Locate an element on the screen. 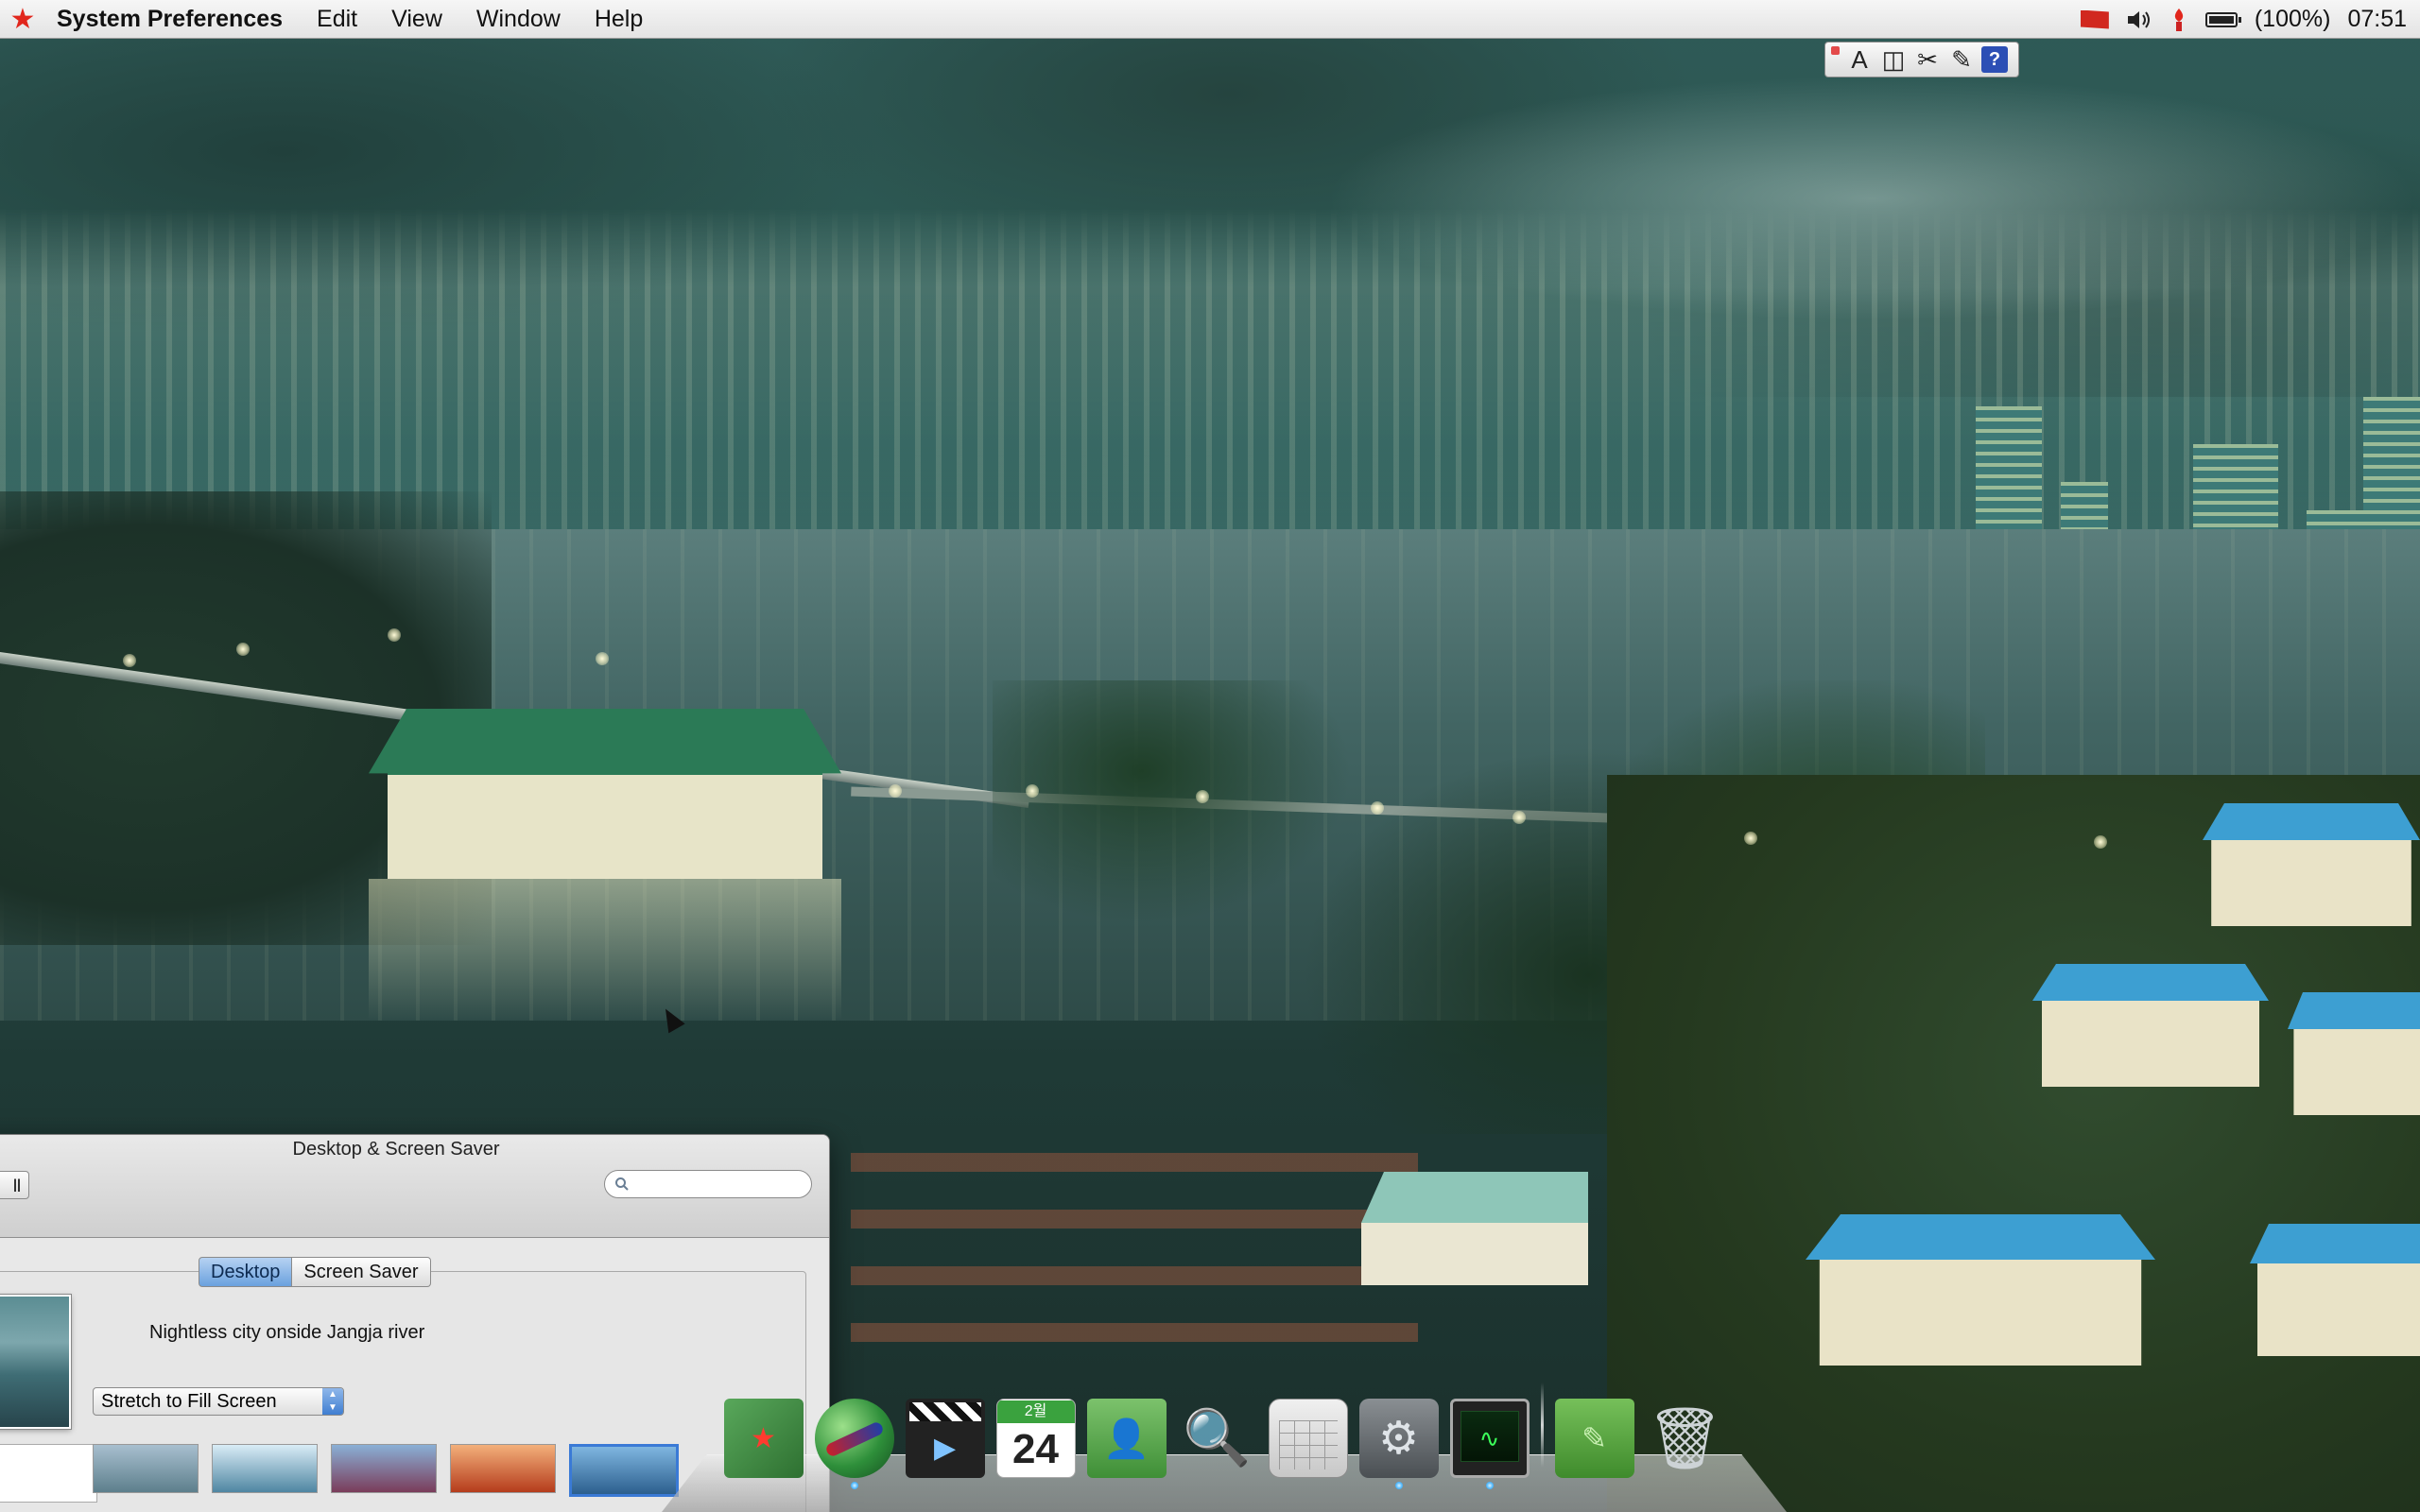 The height and width of the screenshot is (1512, 2420). panels-icon: ◫ is located at coordinates (1893, 59).